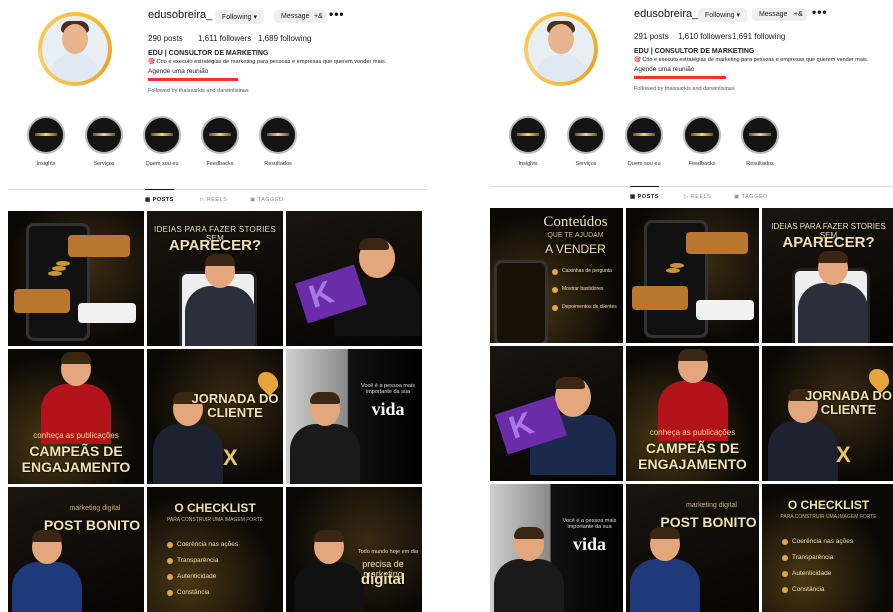 The width and height of the screenshot is (893, 612). Describe the element at coordinates (284, 38) in the screenshot. I see `following-count: 1,689 following` at that location.